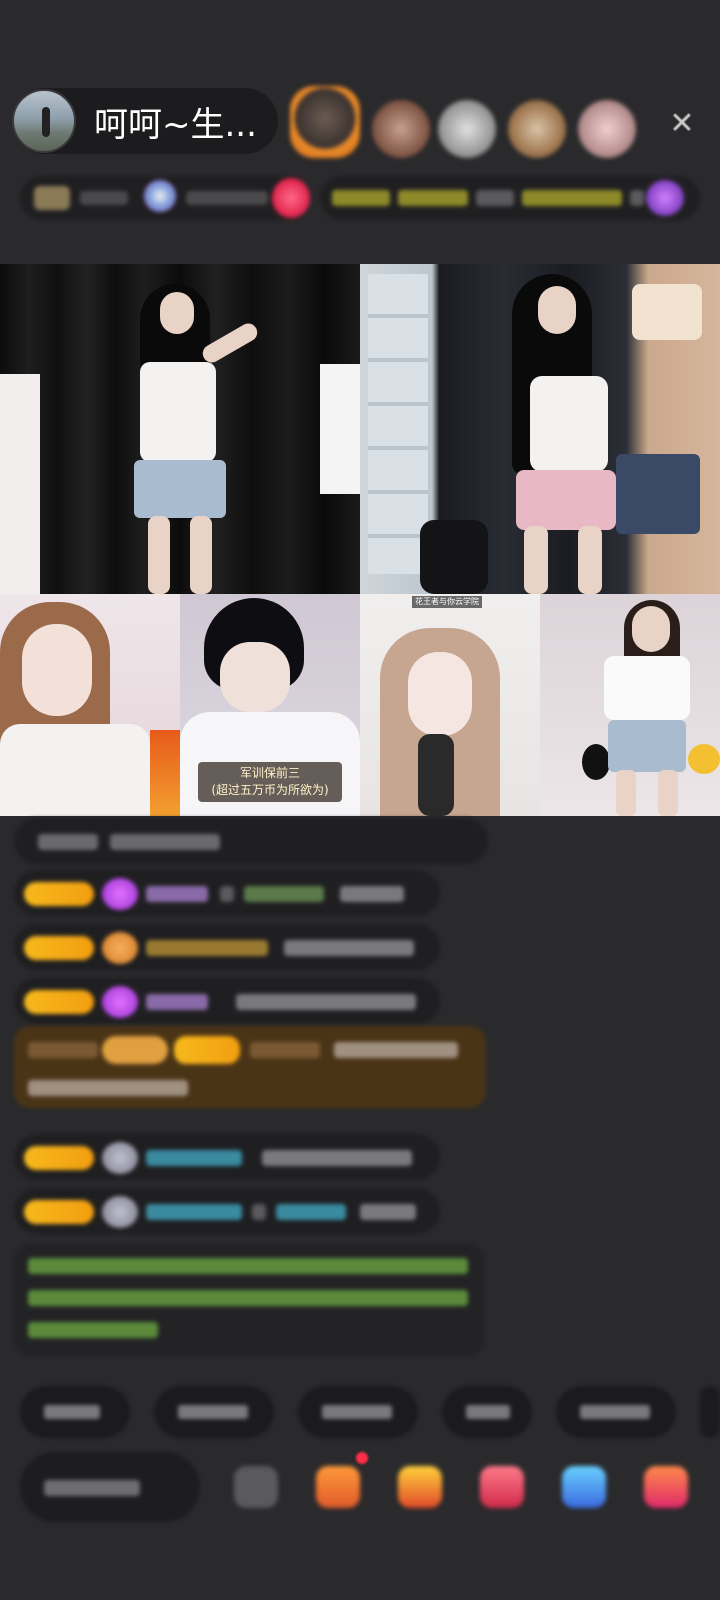 This screenshot has width=720, height=1600. What do you see at coordinates (450, 705) in the screenshot?
I see `video-tile-5: 花王者与你云学院` at bounding box center [450, 705].